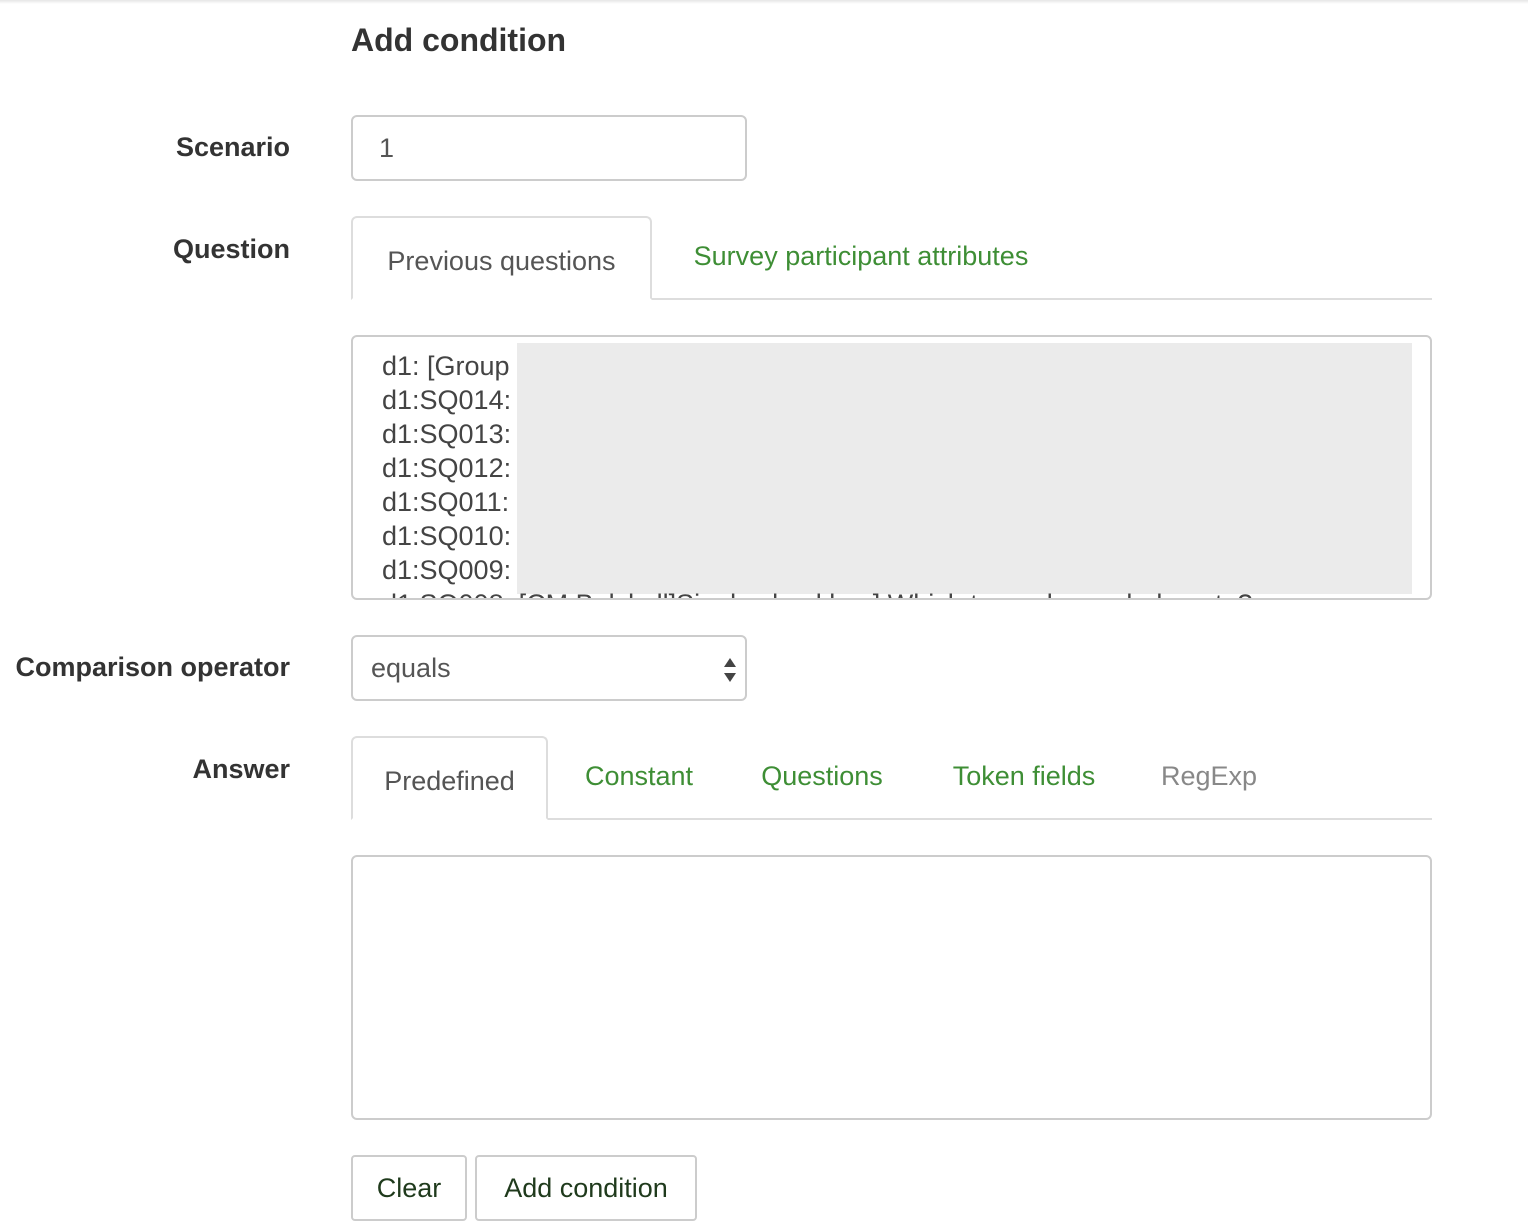 This screenshot has height=1232, width=1528. Describe the element at coordinates (446, 400) in the screenshot. I see `list-item: d1:SQ014:` at that location.